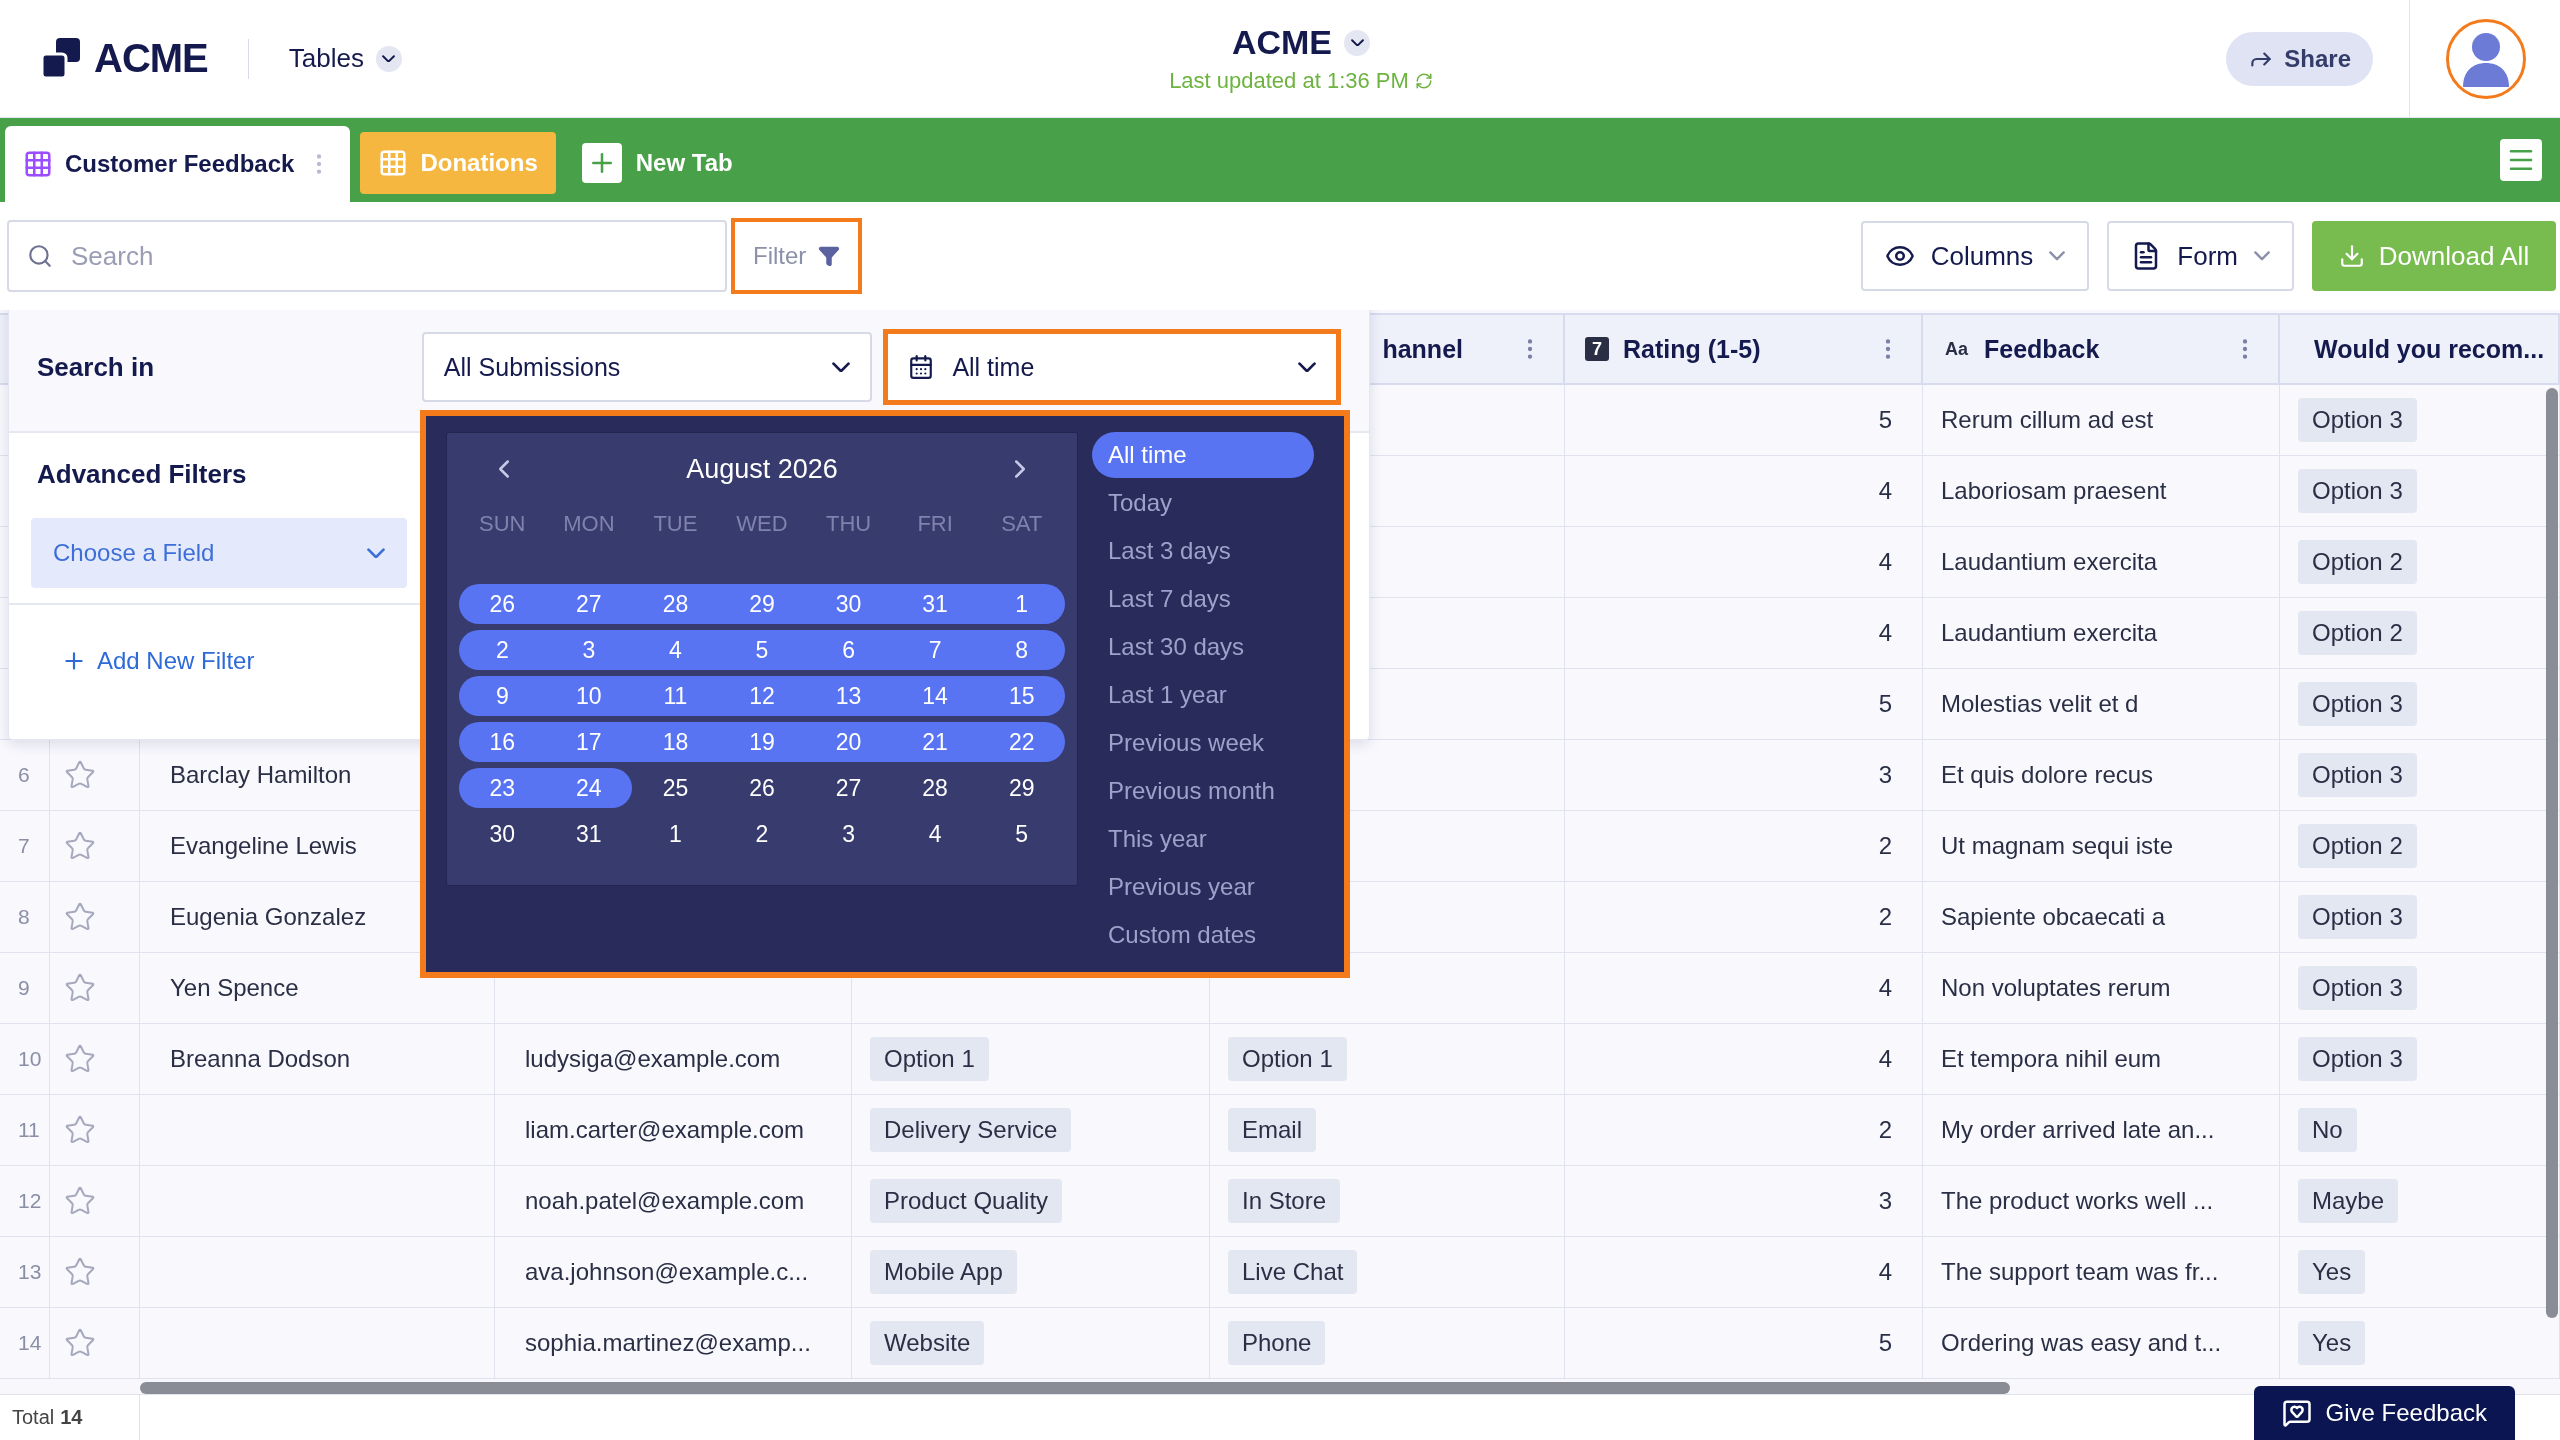 The height and width of the screenshot is (1440, 2560). I want to click on option-tag: In Store, so click(1284, 1201).